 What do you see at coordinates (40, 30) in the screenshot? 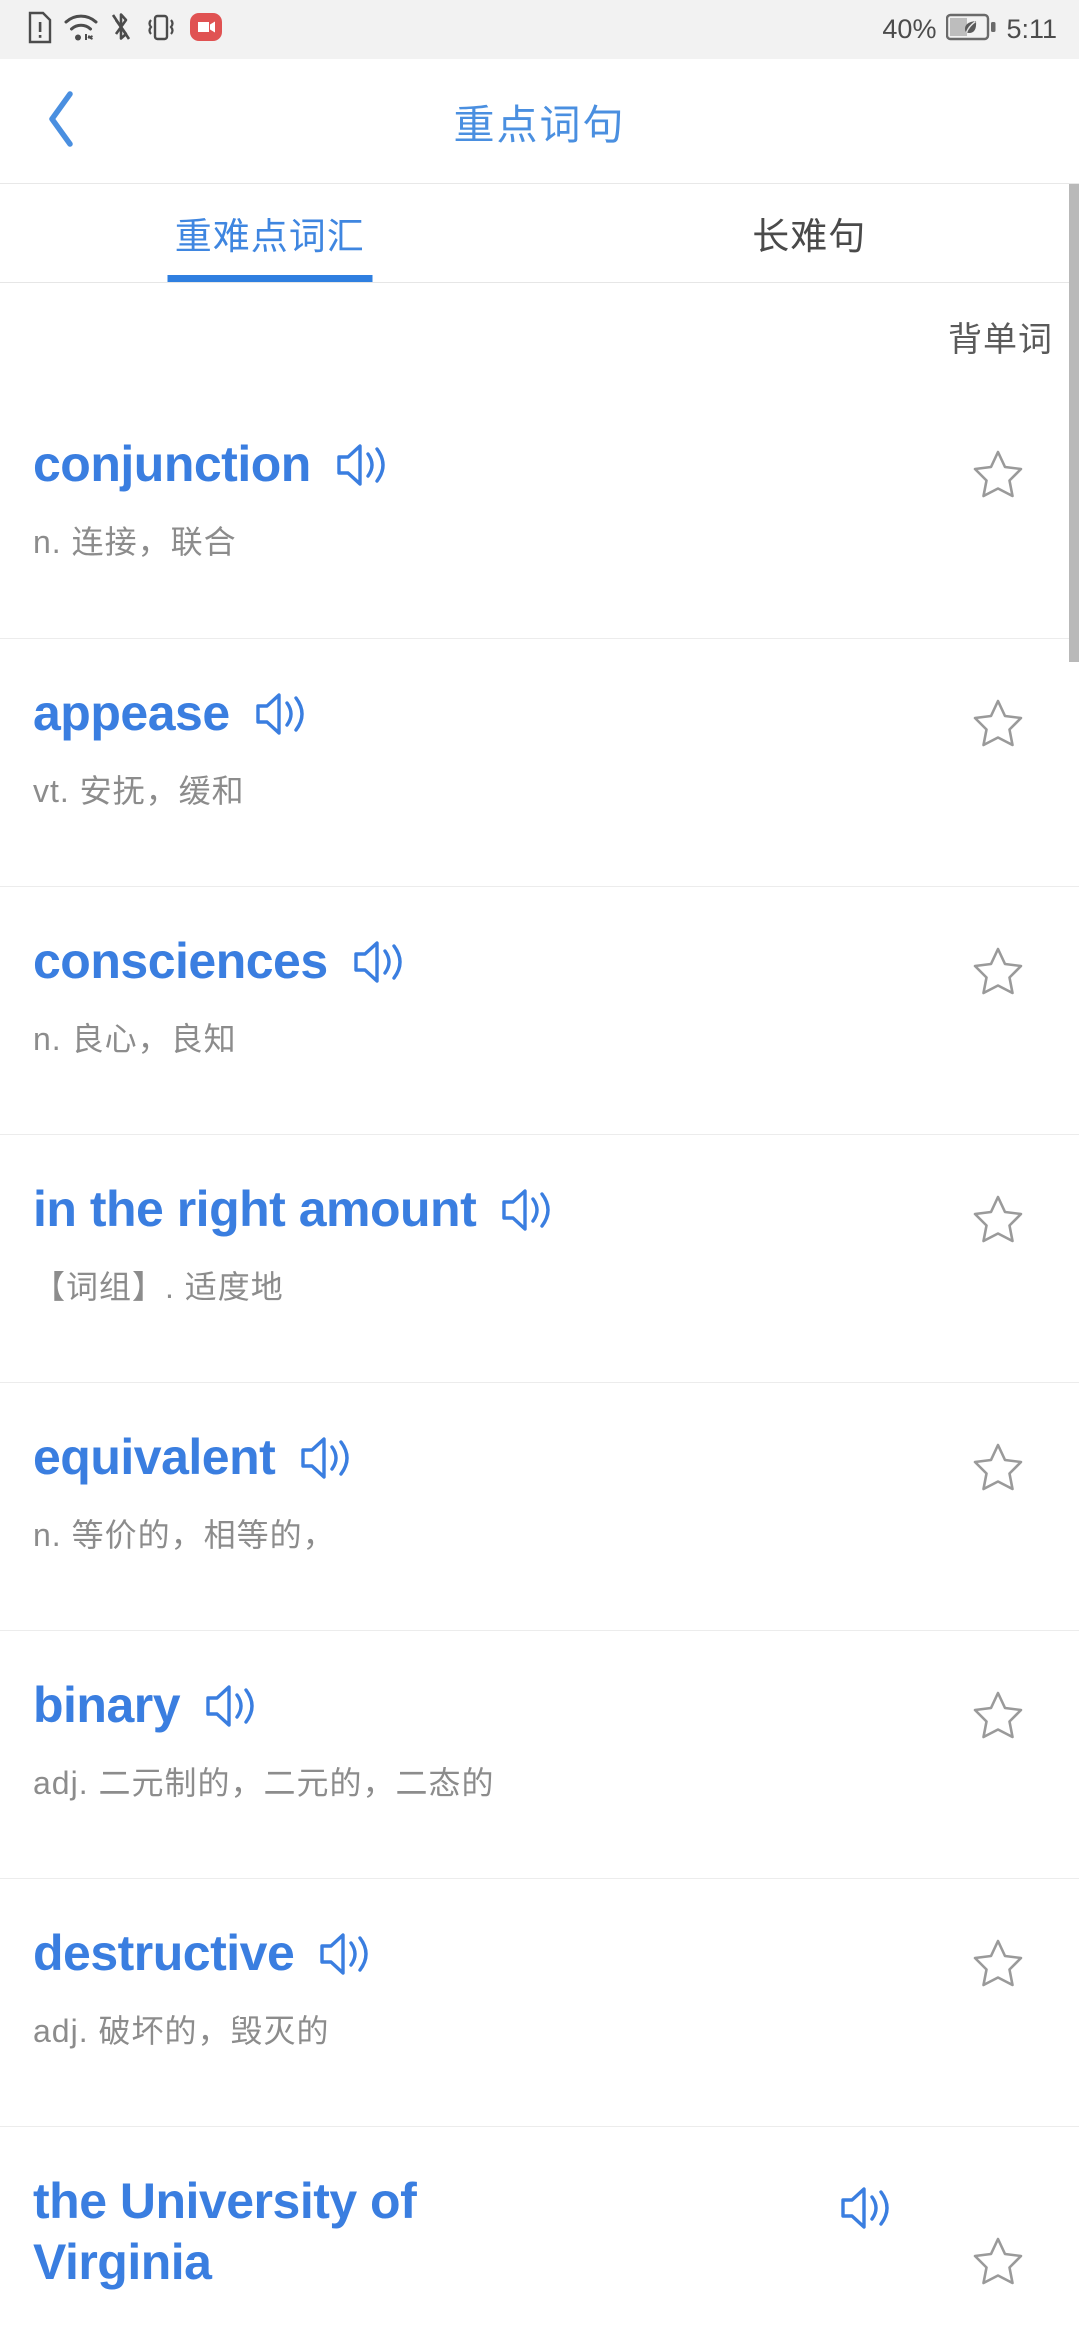
I see `sim-alert-icon` at bounding box center [40, 30].